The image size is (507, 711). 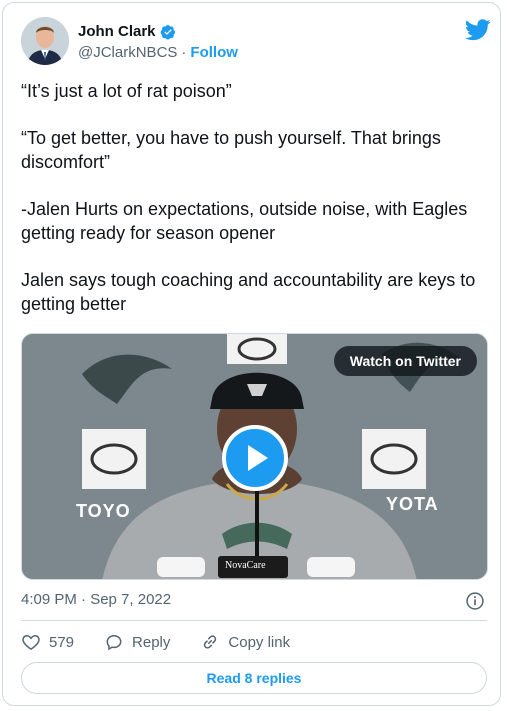 I want to click on reply-button: Reply, so click(x=137, y=642).